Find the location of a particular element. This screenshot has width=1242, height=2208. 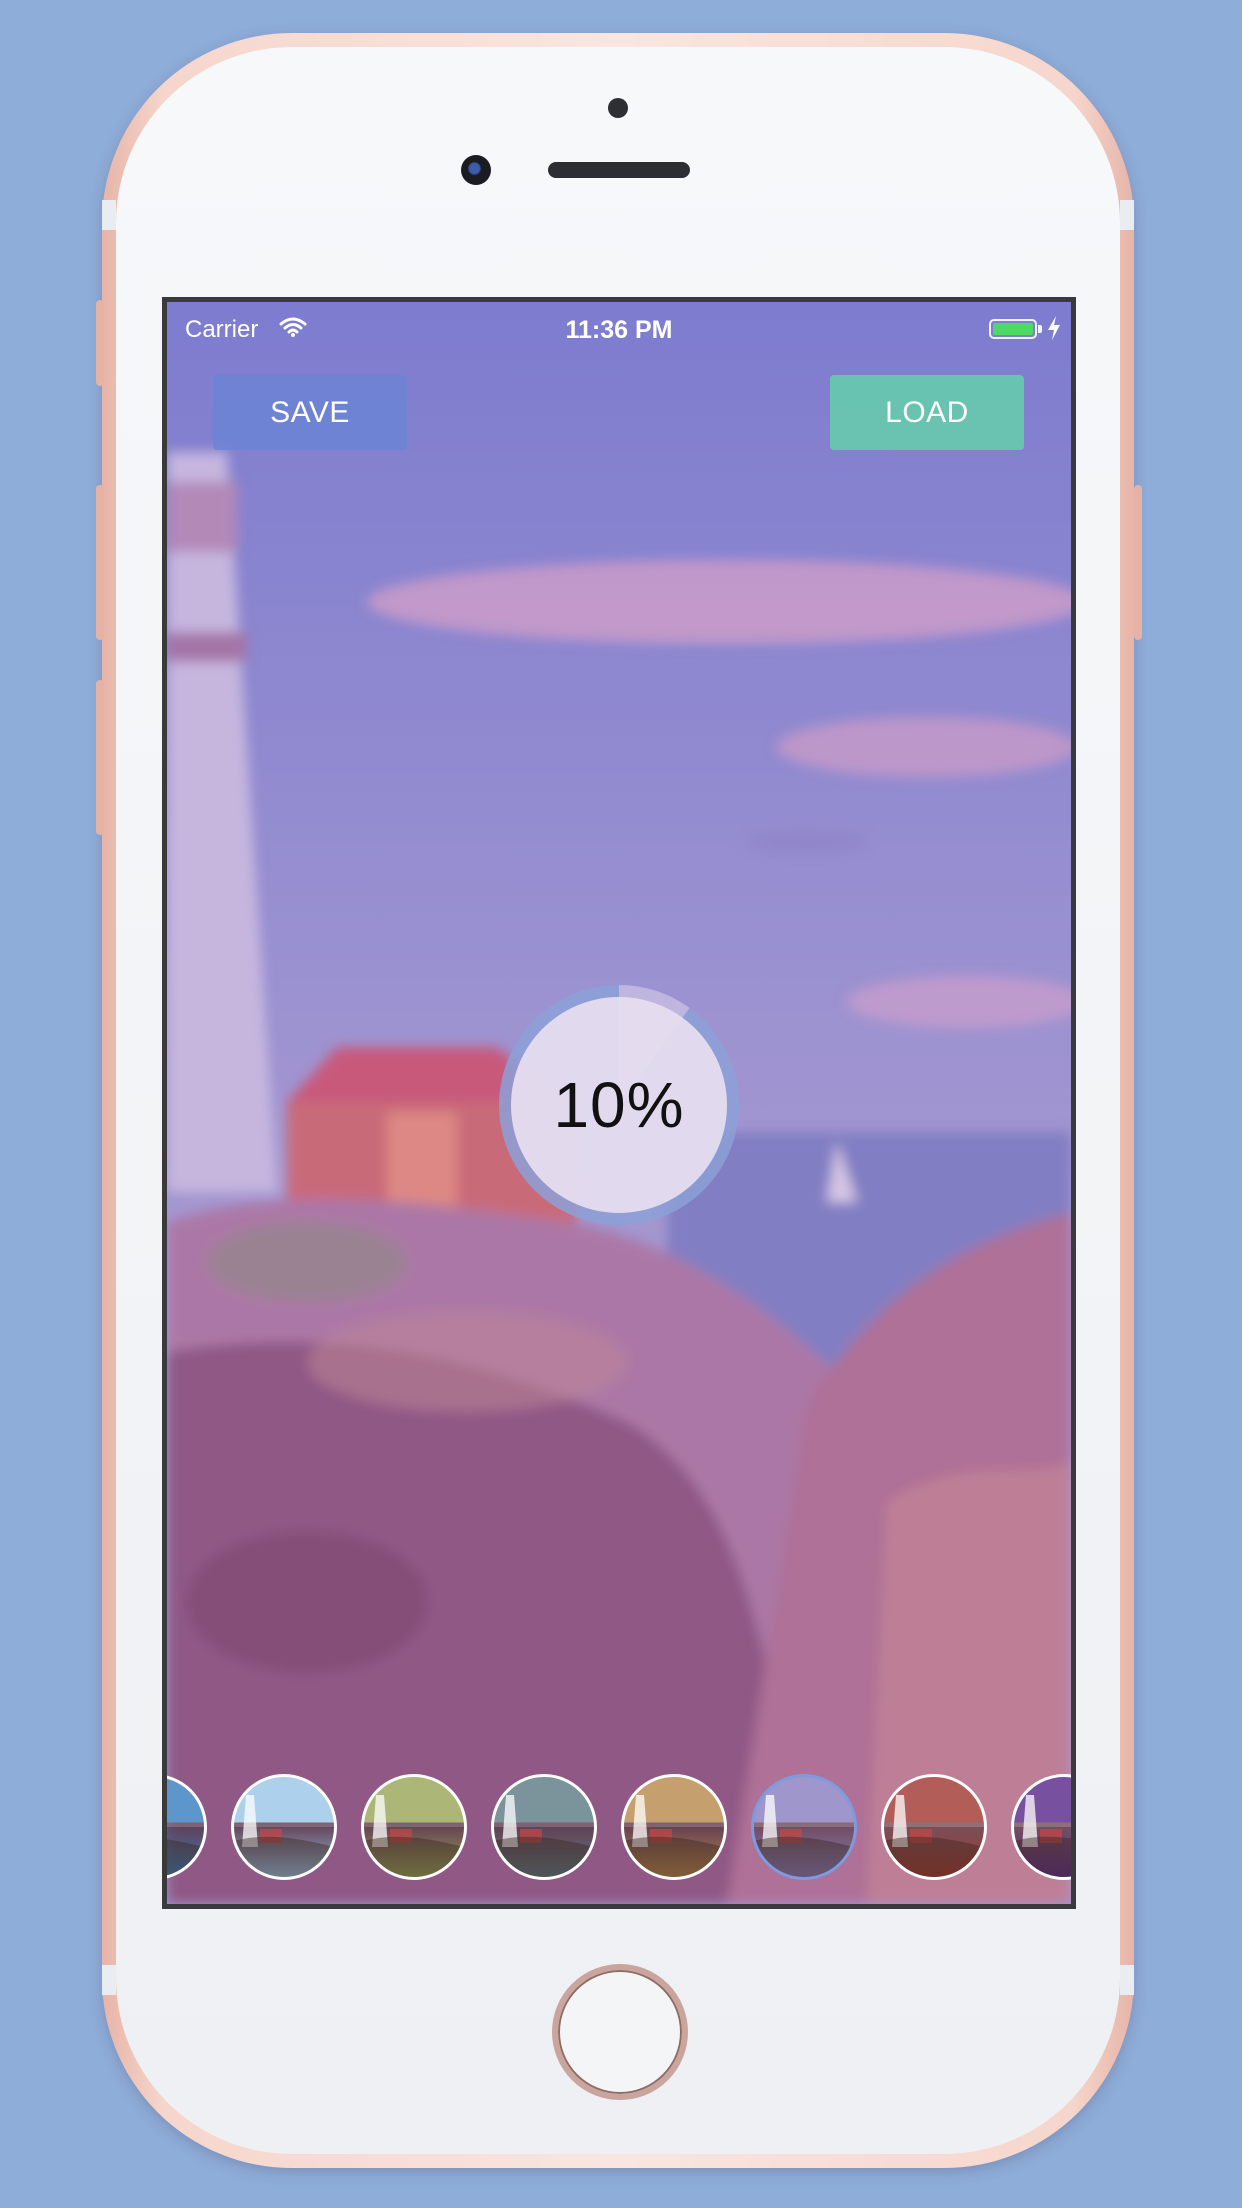

antenna-band-right is located at coordinates (1127, 215).